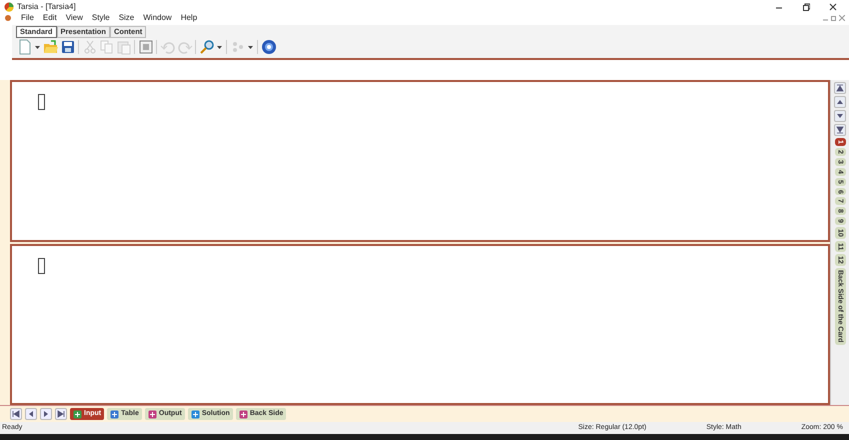 This screenshot has width=849, height=440. Describe the element at coordinates (206, 47) in the screenshot. I see `search-icon` at that location.